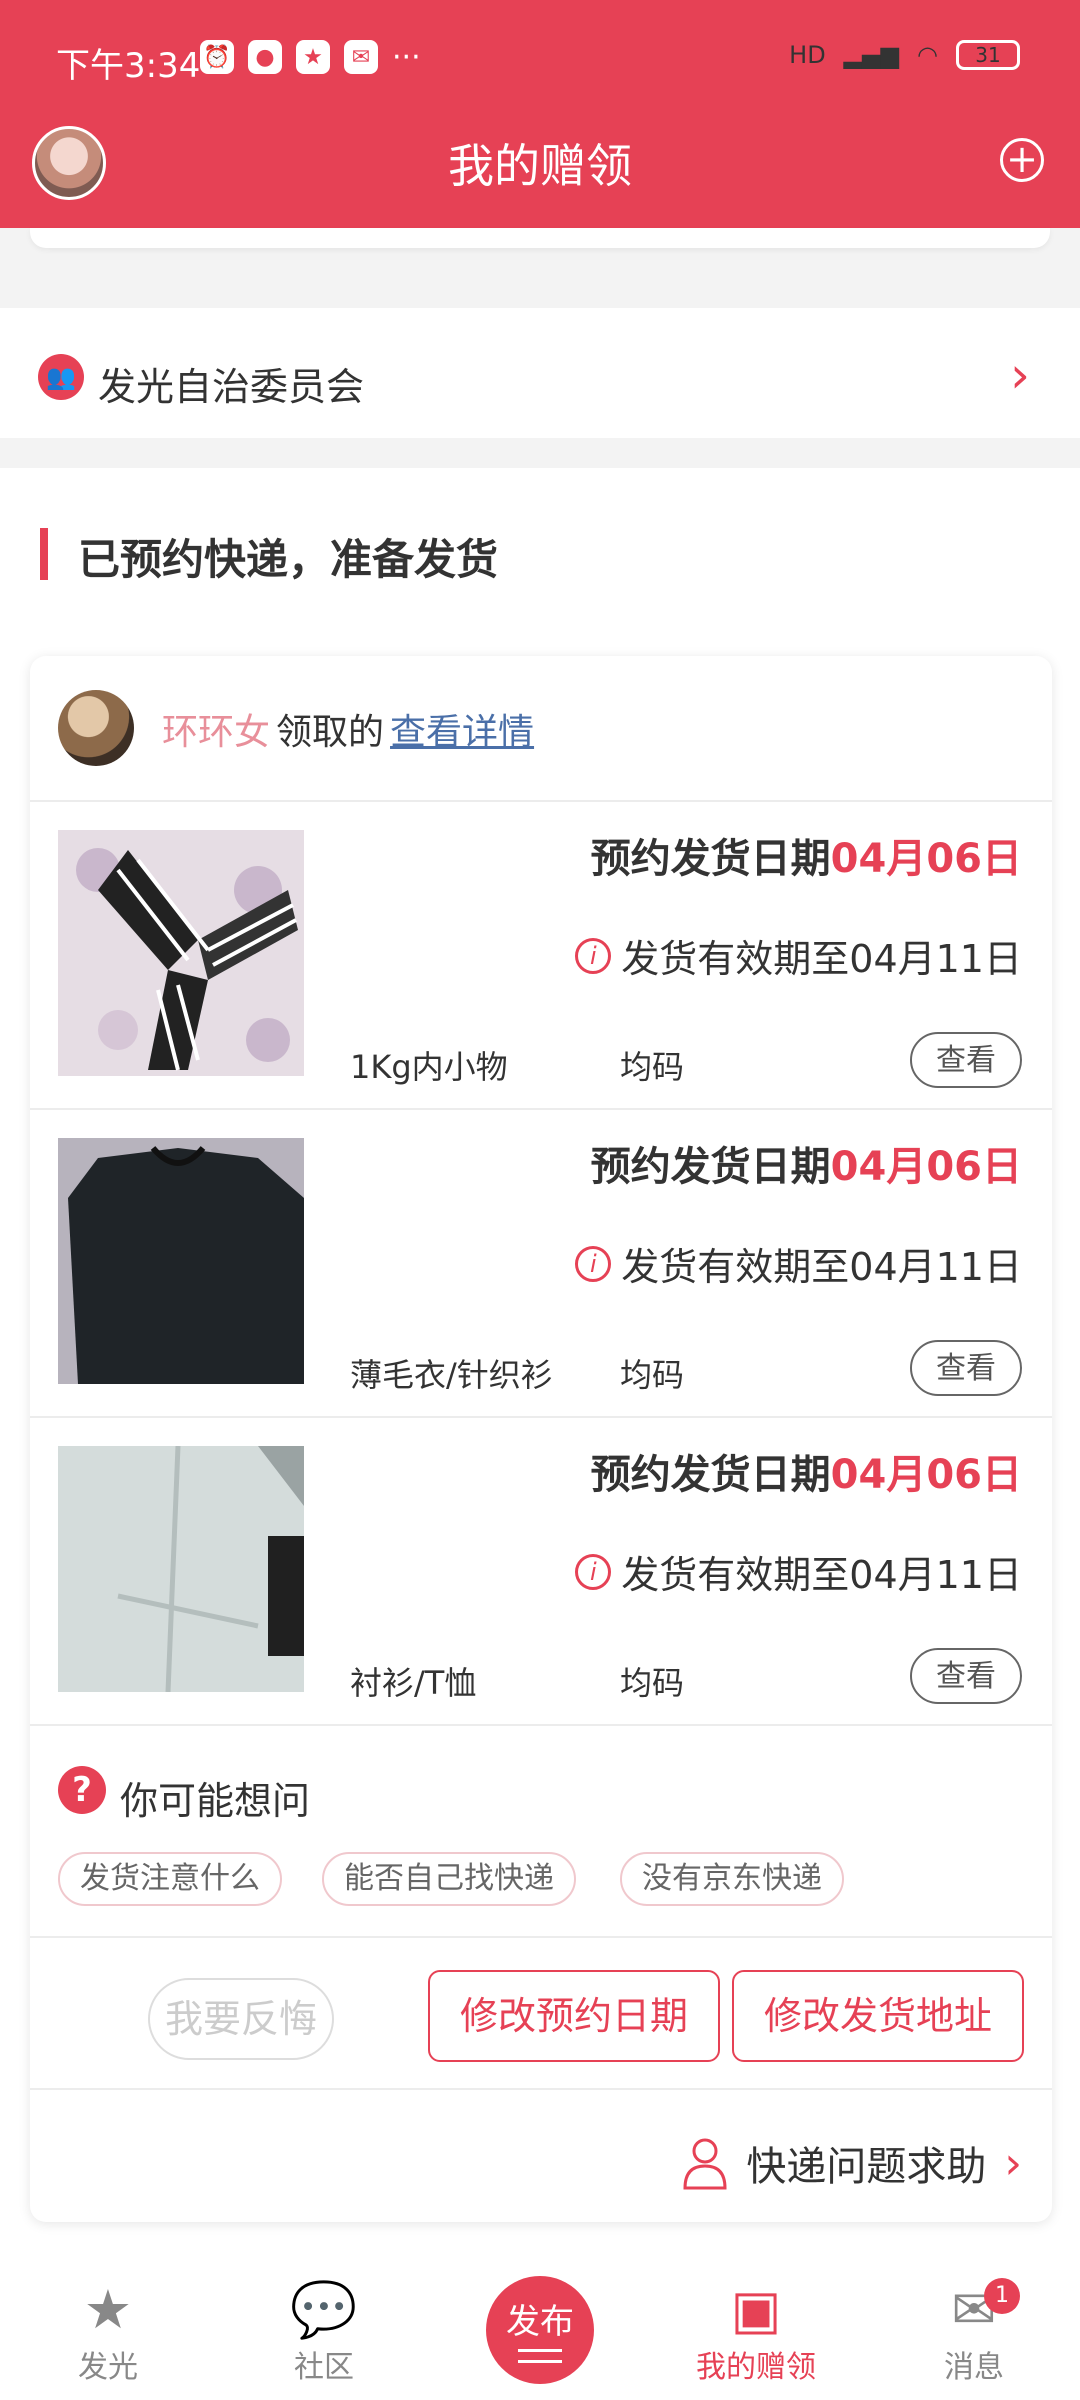 Image resolution: width=1080 pixels, height=2400 pixels. I want to click on faq-chip: 发货注意什么, so click(170, 1879).